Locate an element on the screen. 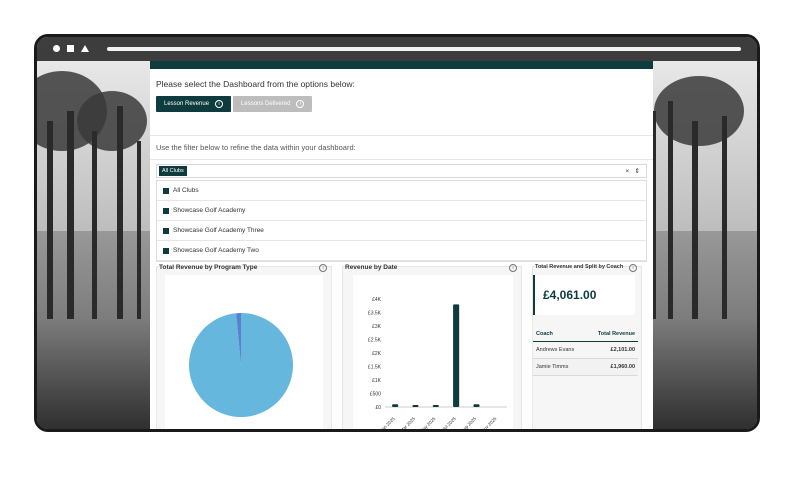 The height and width of the screenshot is (500, 794). forest-background-right is located at coordinates (700, 245).